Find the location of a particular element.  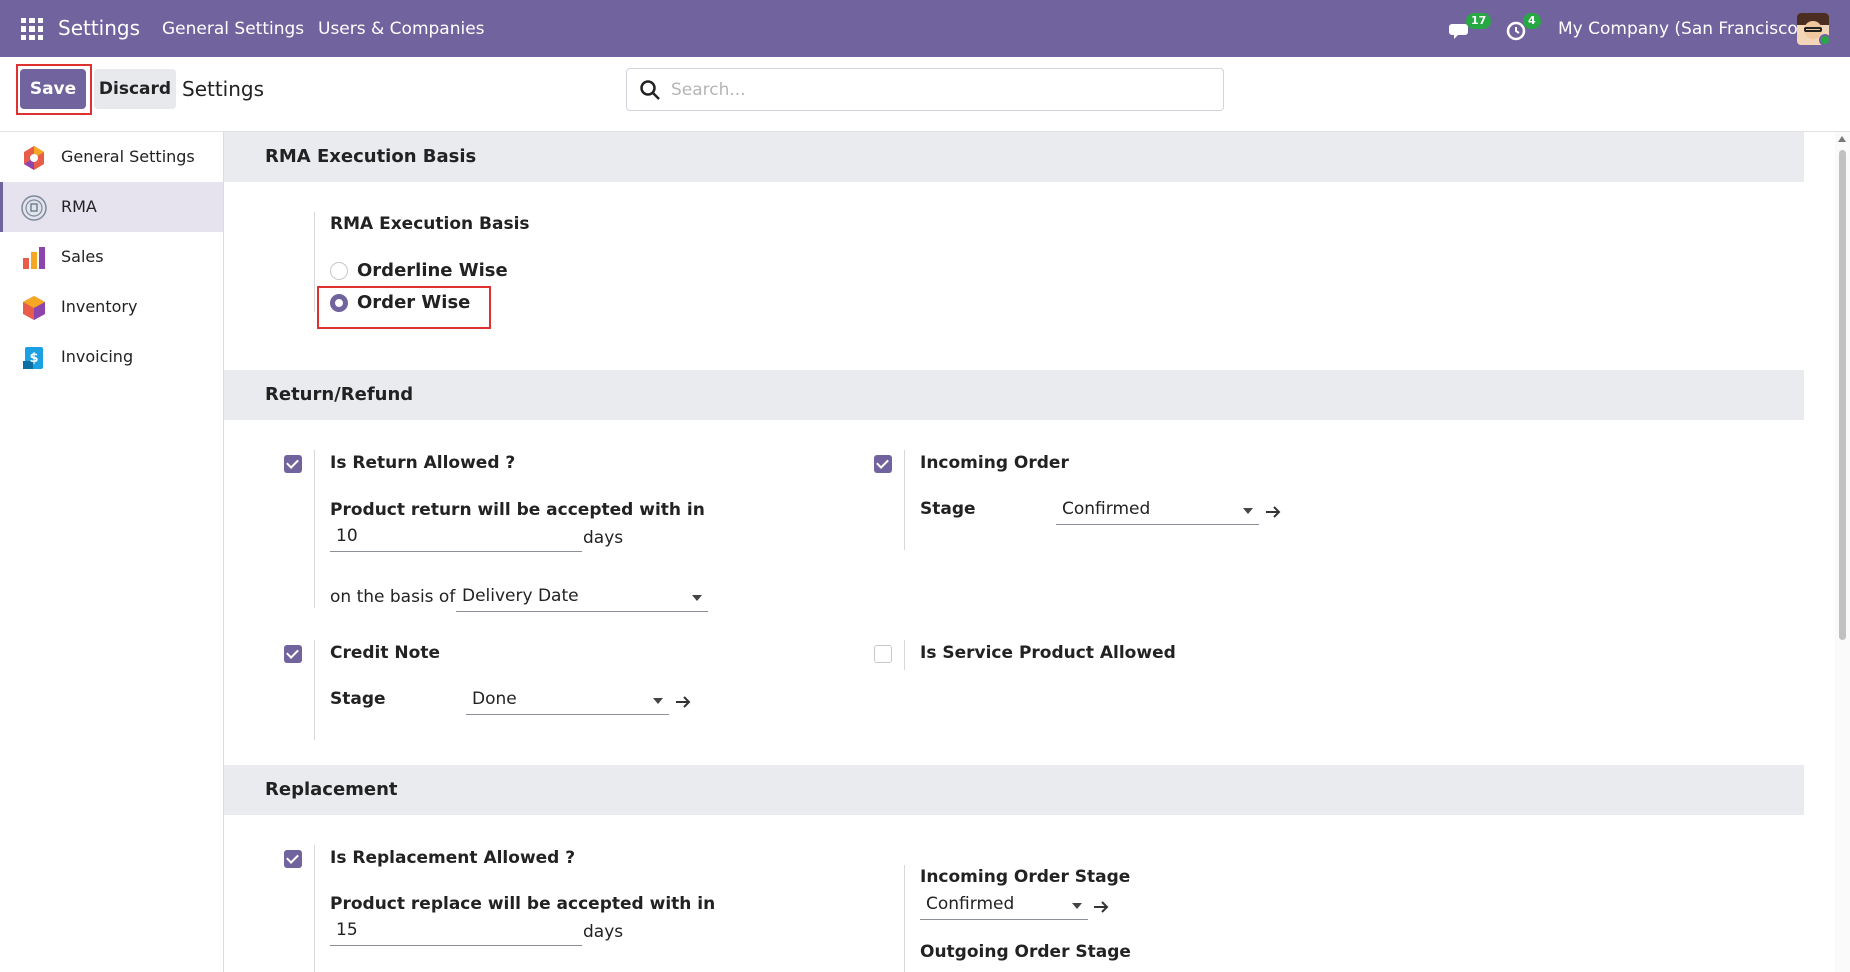

return-window-label: Product return will be accepted with in is located at coordinates (517, 510).